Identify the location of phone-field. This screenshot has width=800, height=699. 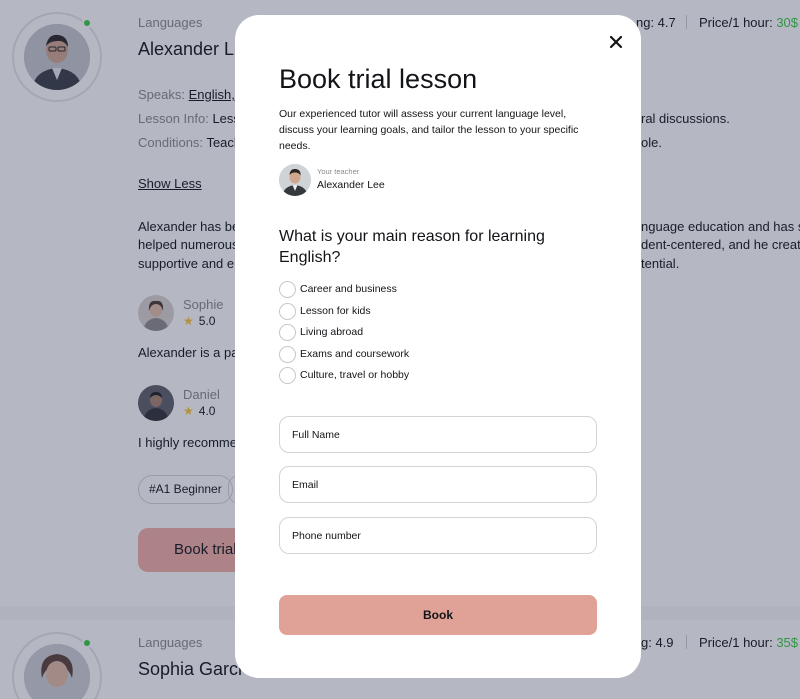
(438, 535).